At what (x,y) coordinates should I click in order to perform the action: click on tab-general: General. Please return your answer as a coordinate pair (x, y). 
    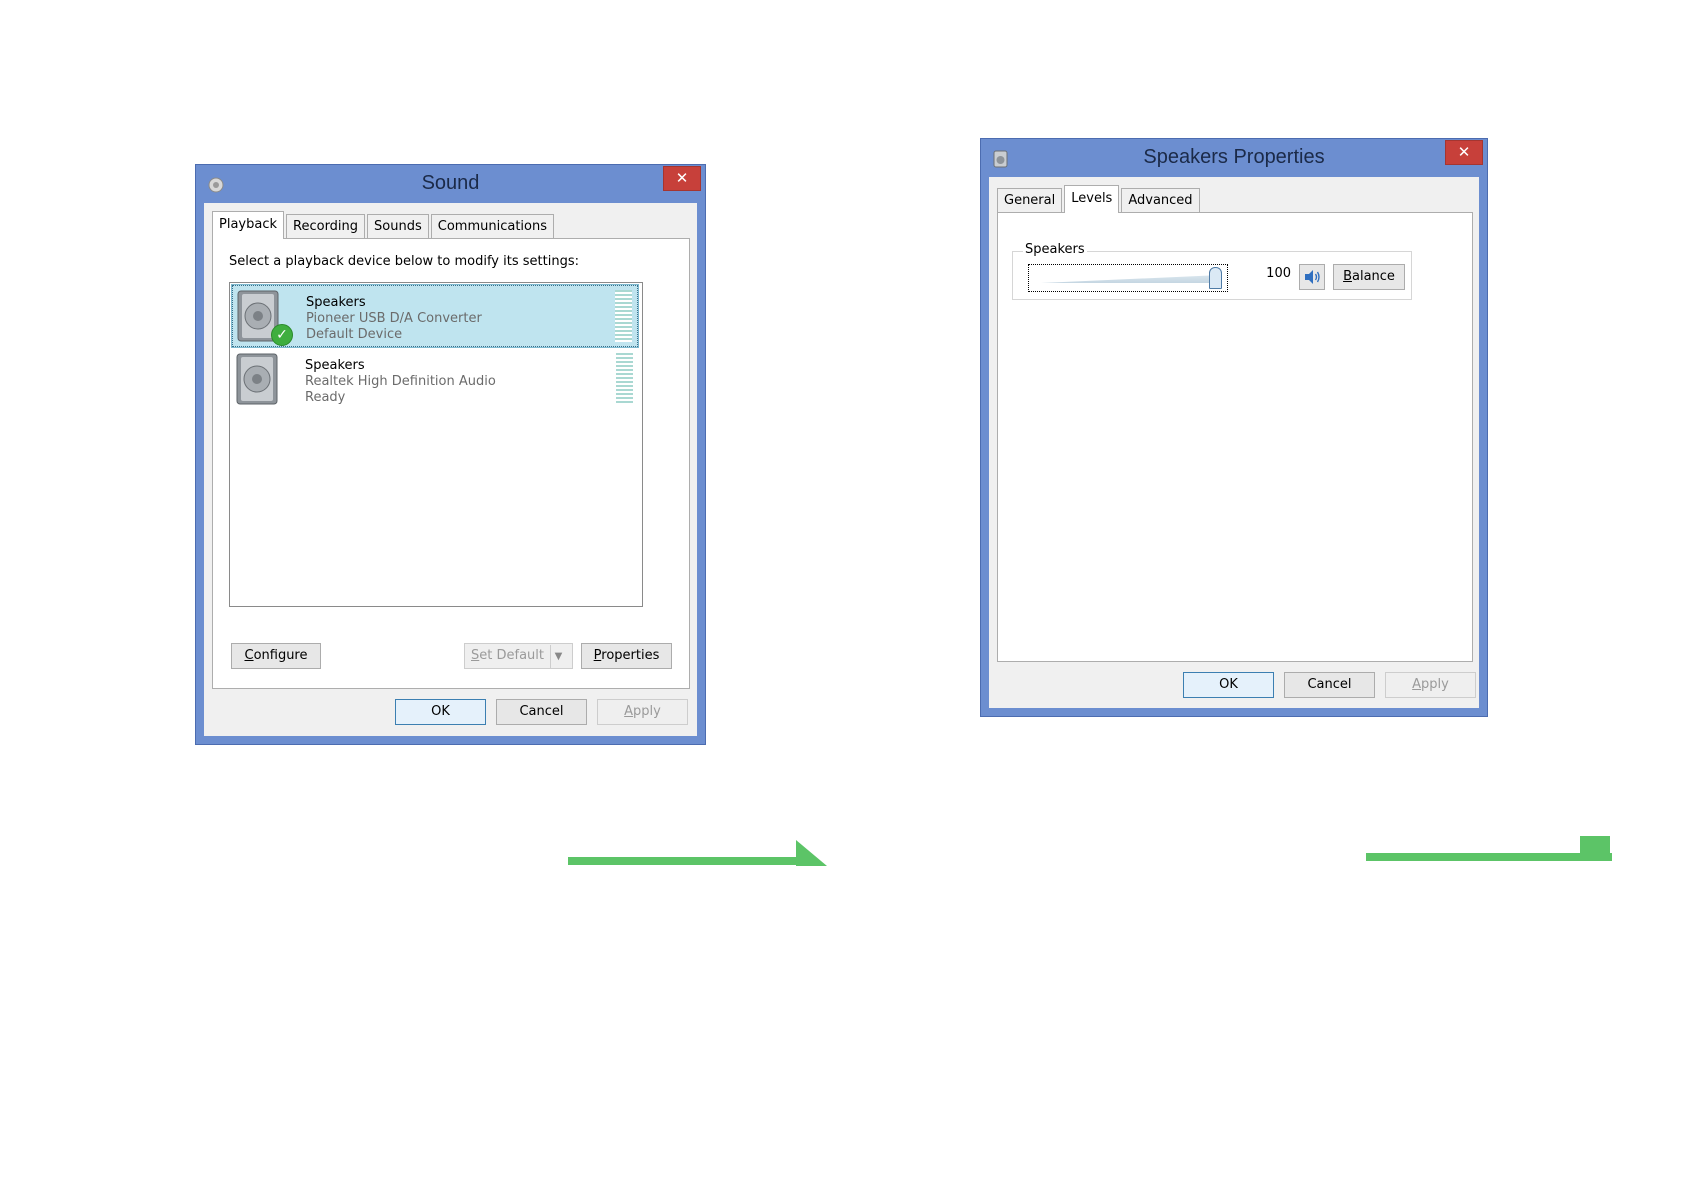
    Looking at the image, I should click on (1030, 200).